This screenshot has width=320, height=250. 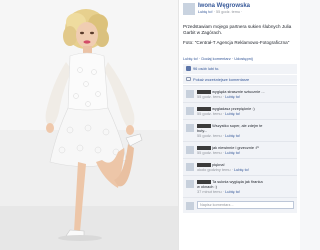 I want to click on comment-text: Ta suknia wygląda jak firanka, so click(x=237, y=181).